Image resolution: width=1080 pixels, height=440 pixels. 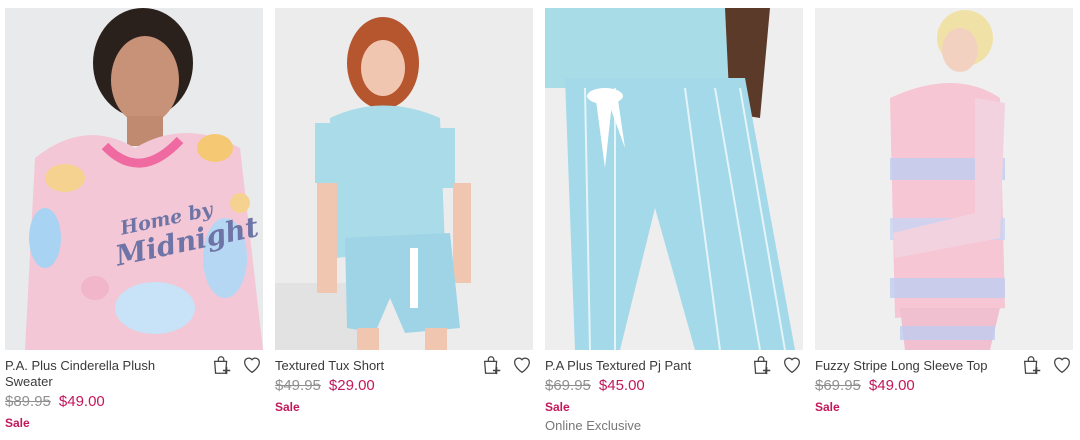 I want to click on product-name: P.A. Plus Cinderella Plush Sweater, so click(x=95, y=374).